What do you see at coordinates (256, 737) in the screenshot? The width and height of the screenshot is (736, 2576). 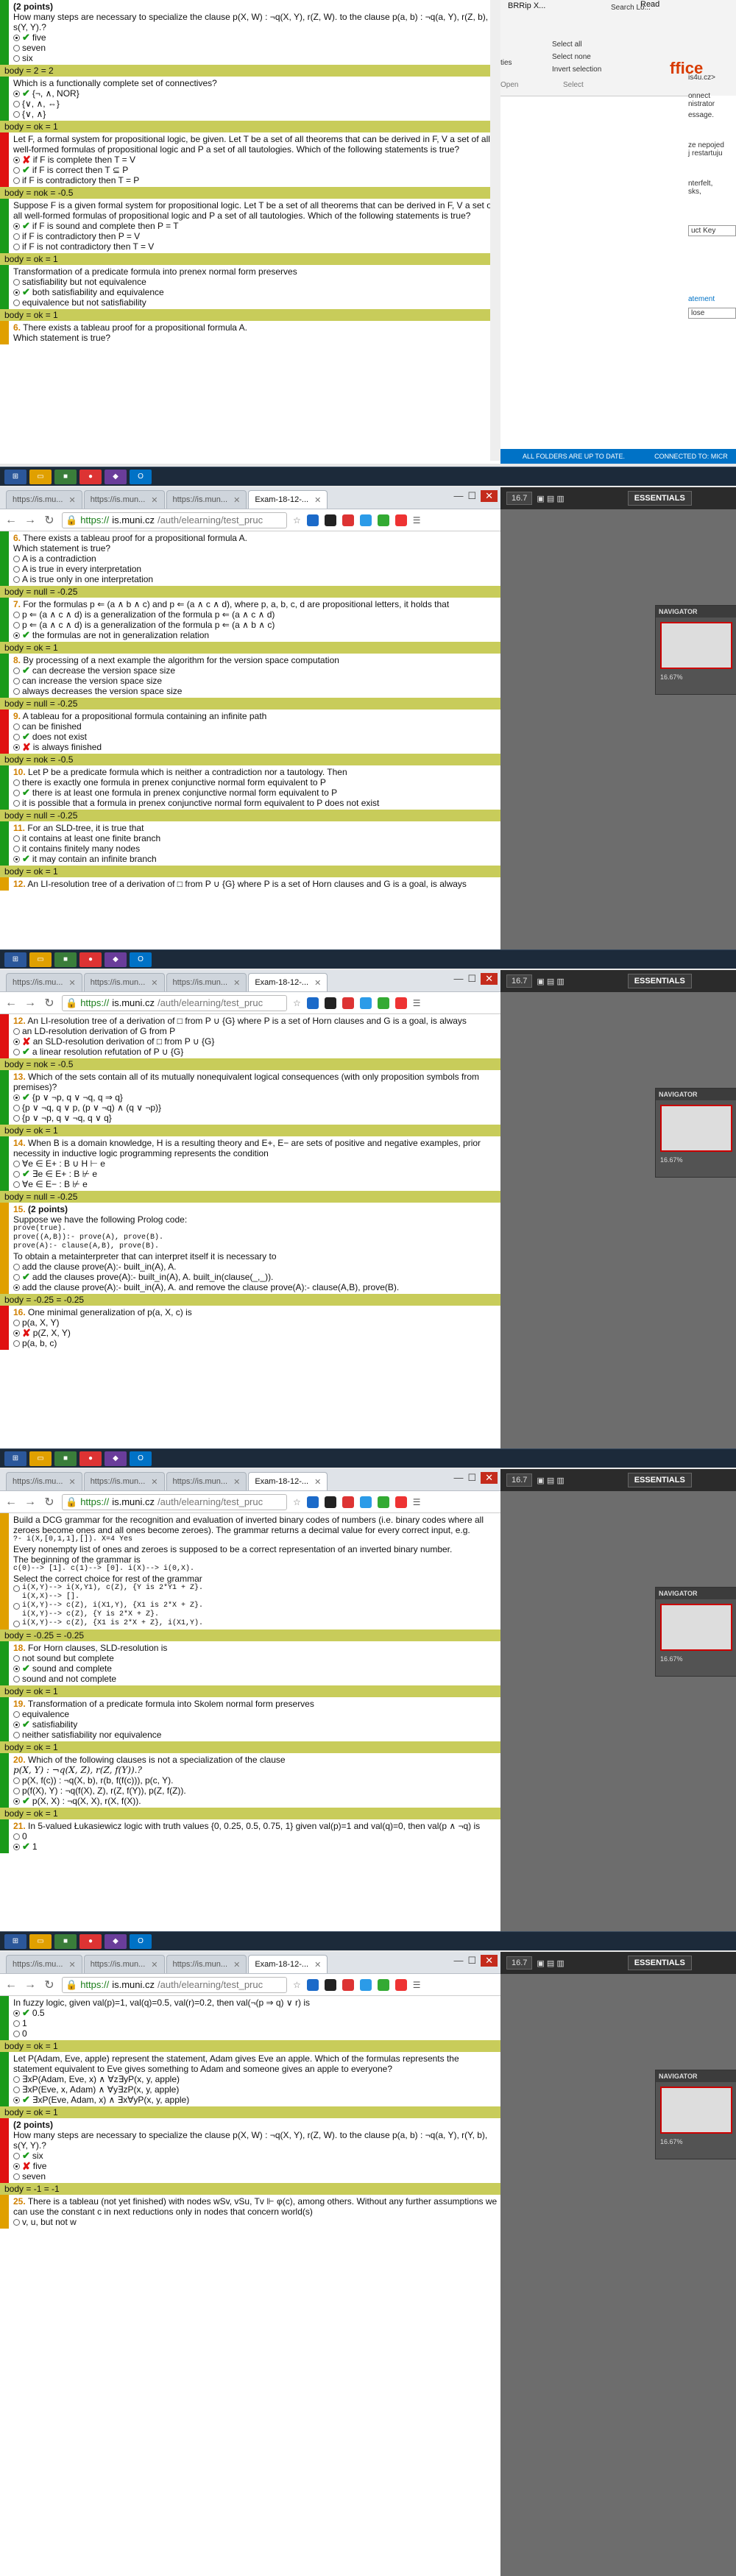 I see `answer-option: ✔ does not exist` at bounding box center [256, 737].